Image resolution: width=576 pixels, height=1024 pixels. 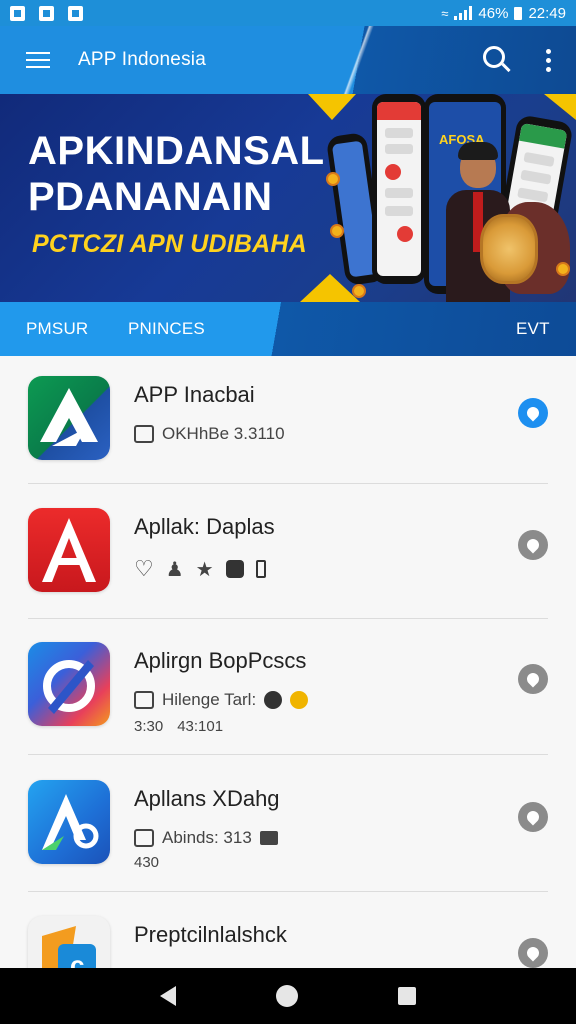 What do you see at coordinates (176, 151) in the screenshot?
I see `banner-title-line1: APKINDANSAL` at bounding box center [176, 151].